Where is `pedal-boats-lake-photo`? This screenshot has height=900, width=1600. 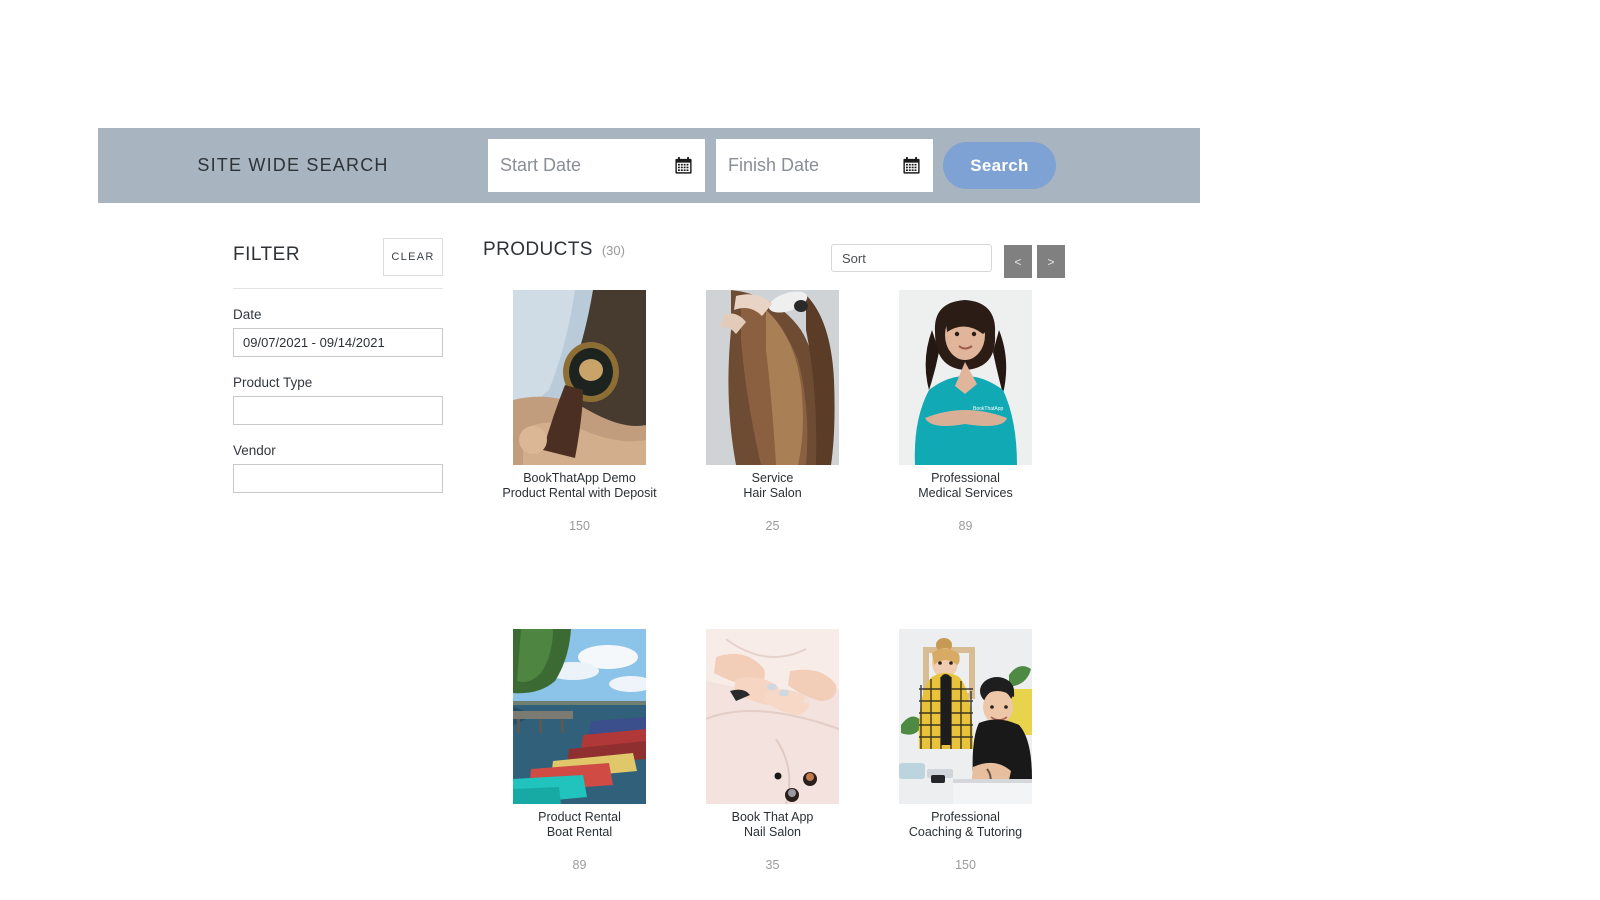
pedal-boats-lake-photo is located at coordinates (579, 716).